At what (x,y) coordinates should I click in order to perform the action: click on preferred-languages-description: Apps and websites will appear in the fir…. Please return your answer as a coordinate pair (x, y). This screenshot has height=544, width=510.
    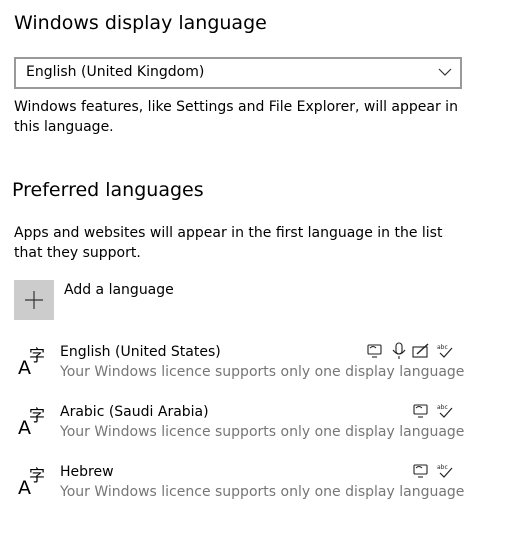
    Looking at the image, I should click on (228, 243).